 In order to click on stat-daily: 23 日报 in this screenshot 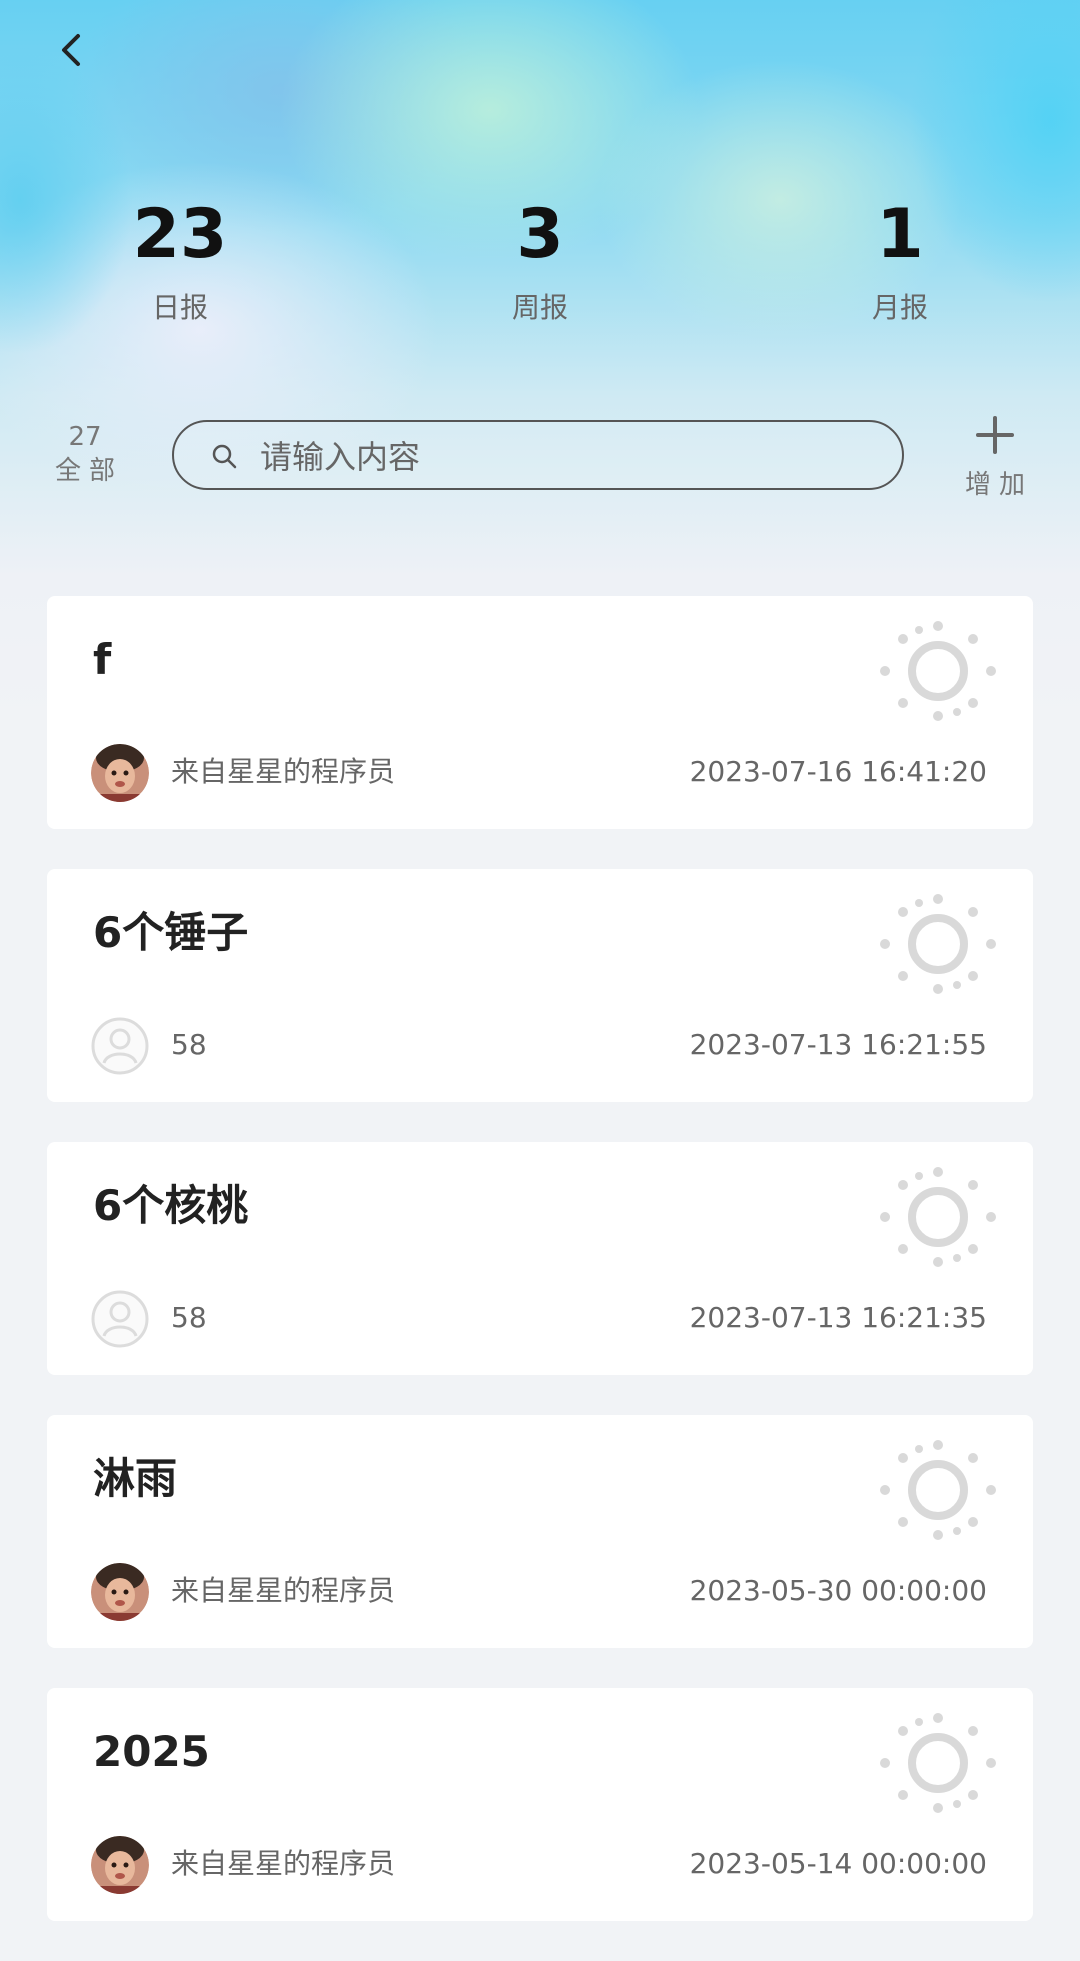, I will do `click(180, 259)`.